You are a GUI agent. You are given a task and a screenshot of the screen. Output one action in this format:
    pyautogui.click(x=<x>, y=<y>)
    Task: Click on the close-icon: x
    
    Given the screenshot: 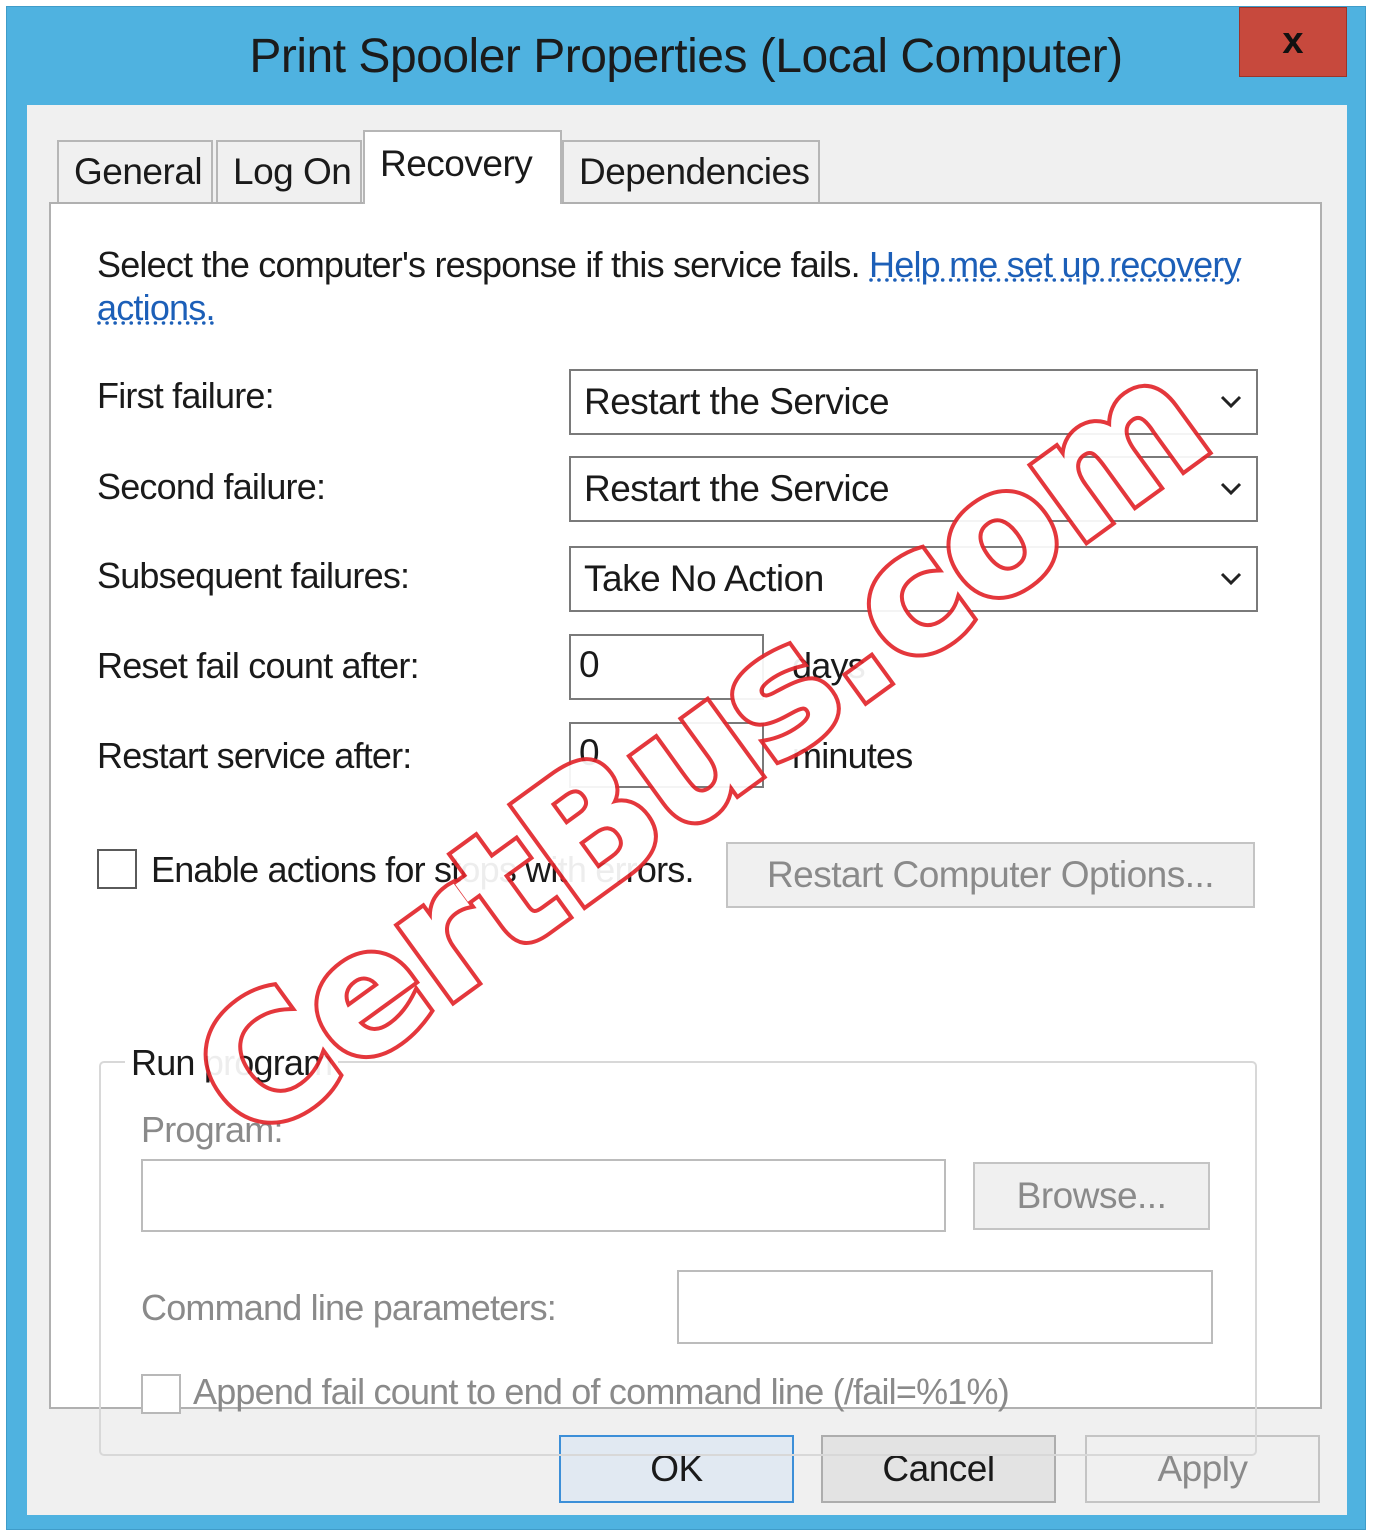 What is the action you would take?
    pyautogui.click(x=1293, y=41)
    